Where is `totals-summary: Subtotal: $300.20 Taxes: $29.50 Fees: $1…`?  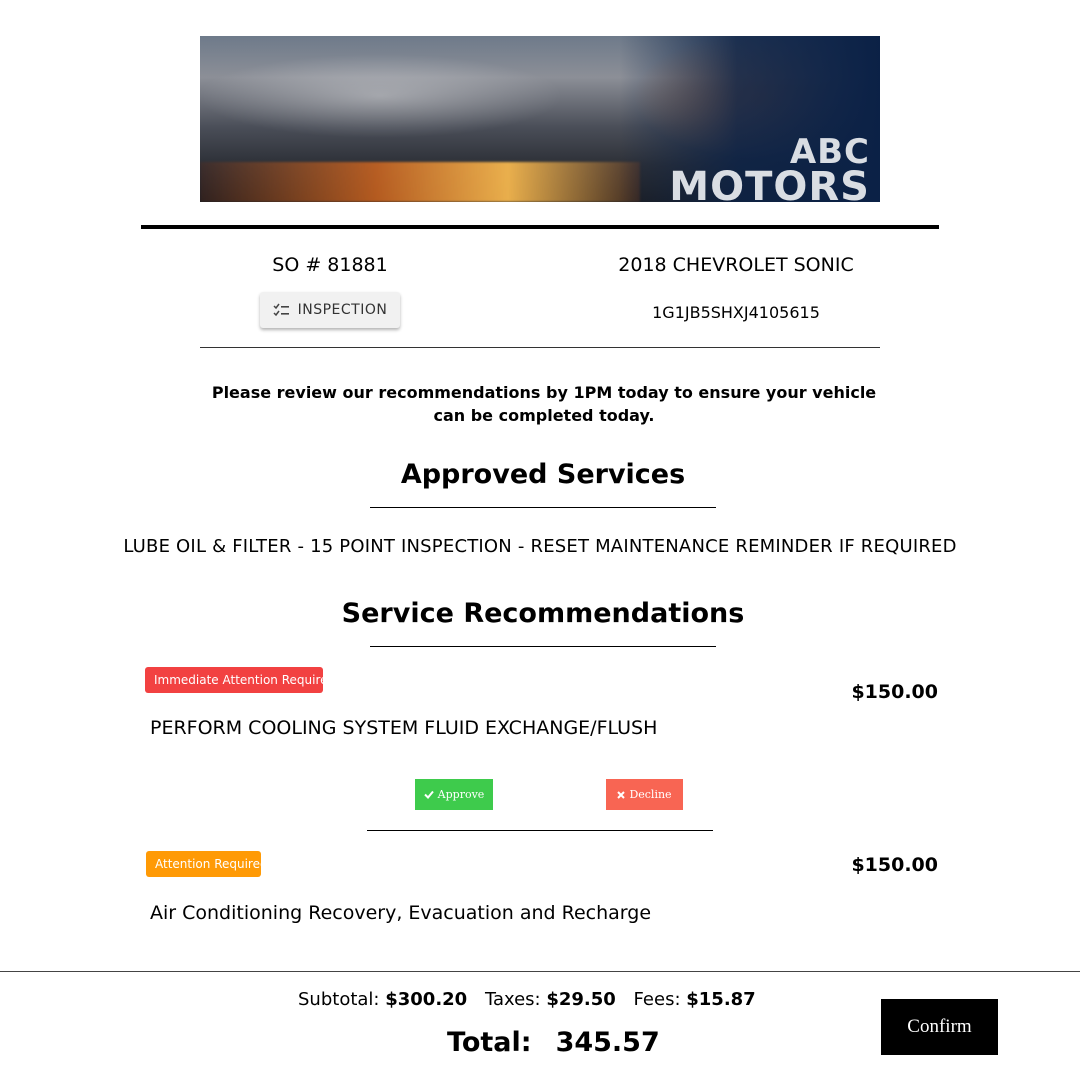
totals-summary: Subtotal: $300.20 Taxes: $29.50 Fees: $1… is located at coordinates (527, 999).